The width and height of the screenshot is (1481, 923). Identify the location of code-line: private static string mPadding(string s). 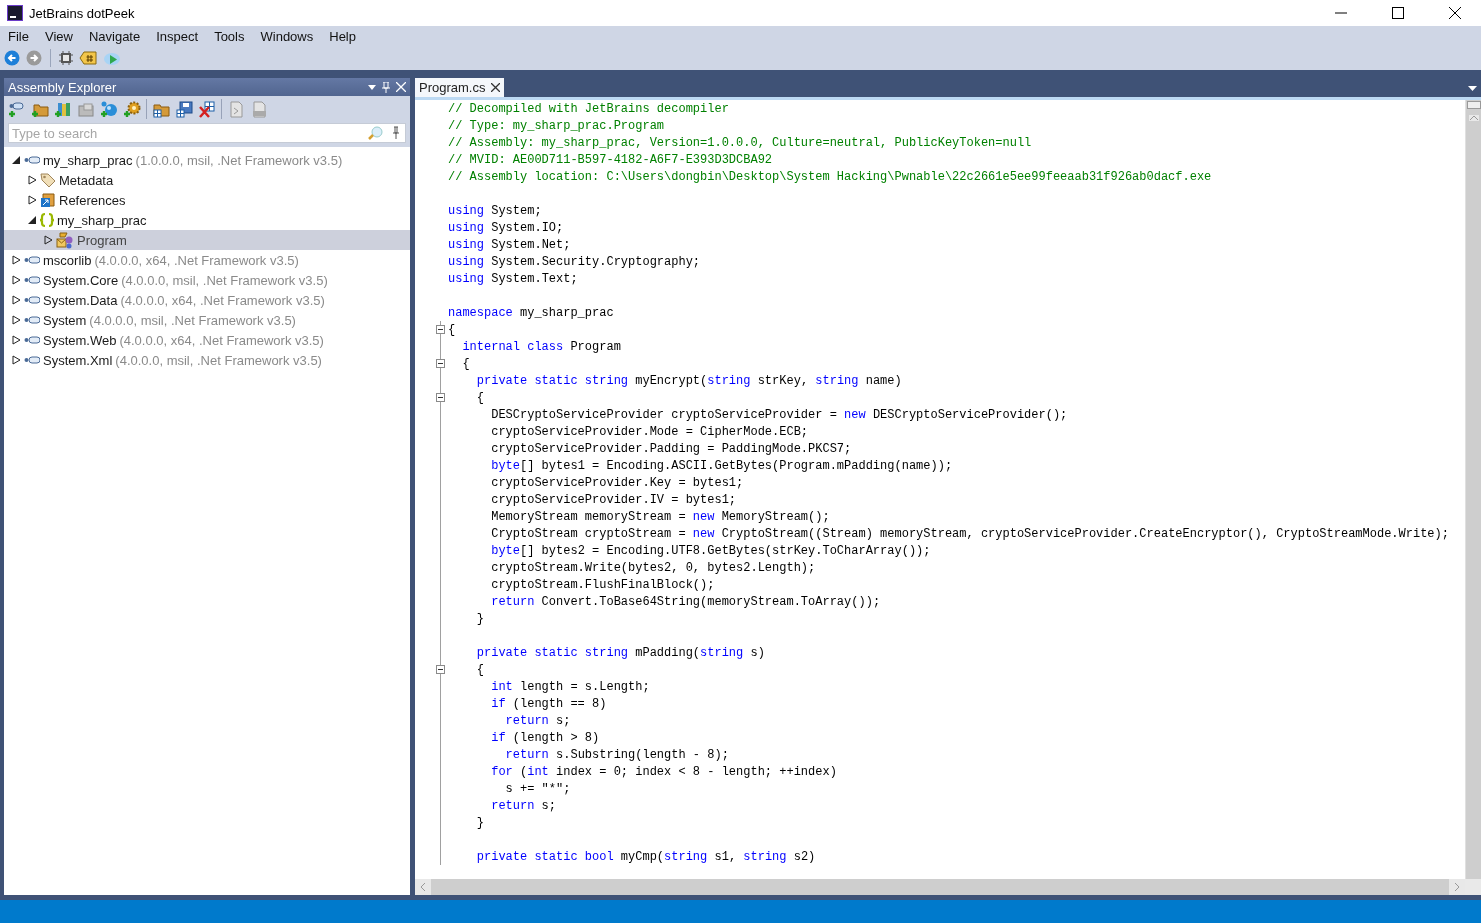
(620, 652).